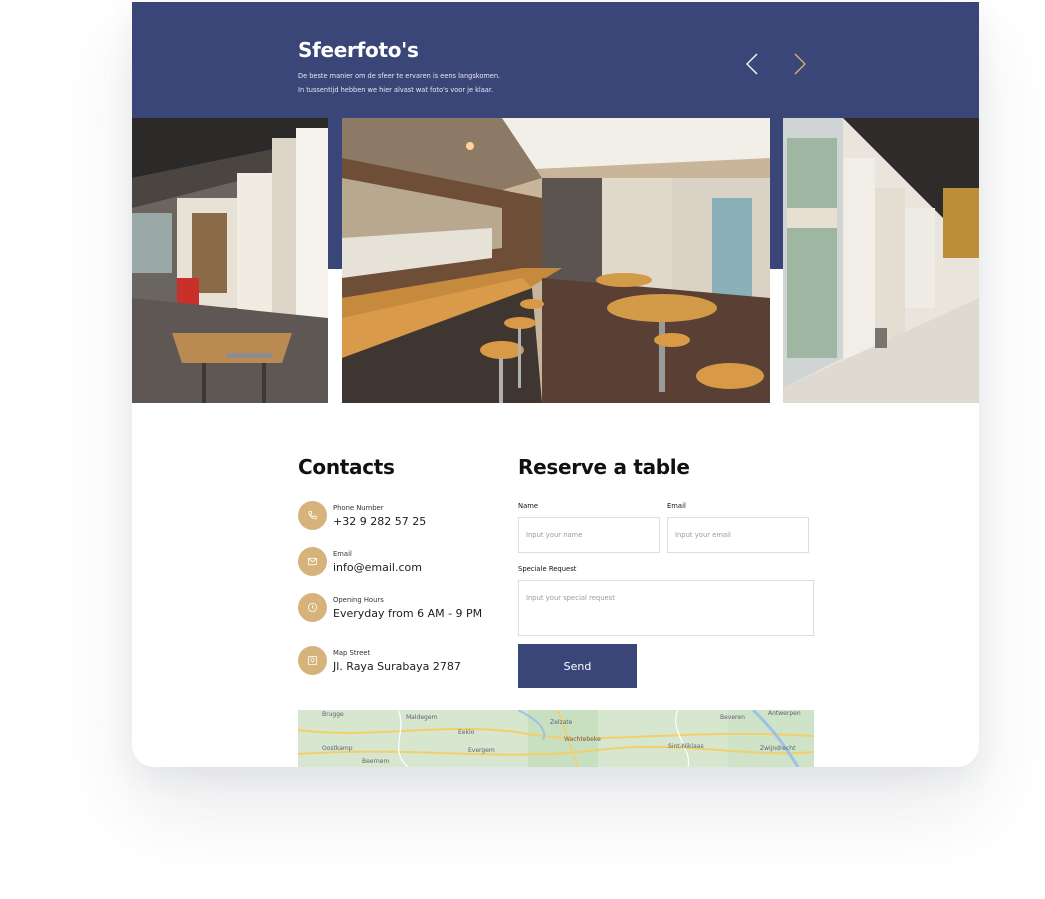  Describe the element at coordinates (312, 607) in the screenshot. I see `clock-icon` at that location.